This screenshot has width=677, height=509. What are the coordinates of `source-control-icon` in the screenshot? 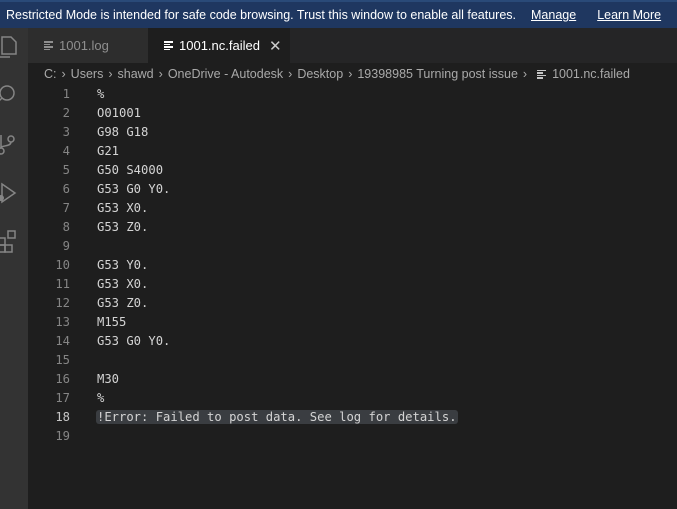 It's located at (14, 145).